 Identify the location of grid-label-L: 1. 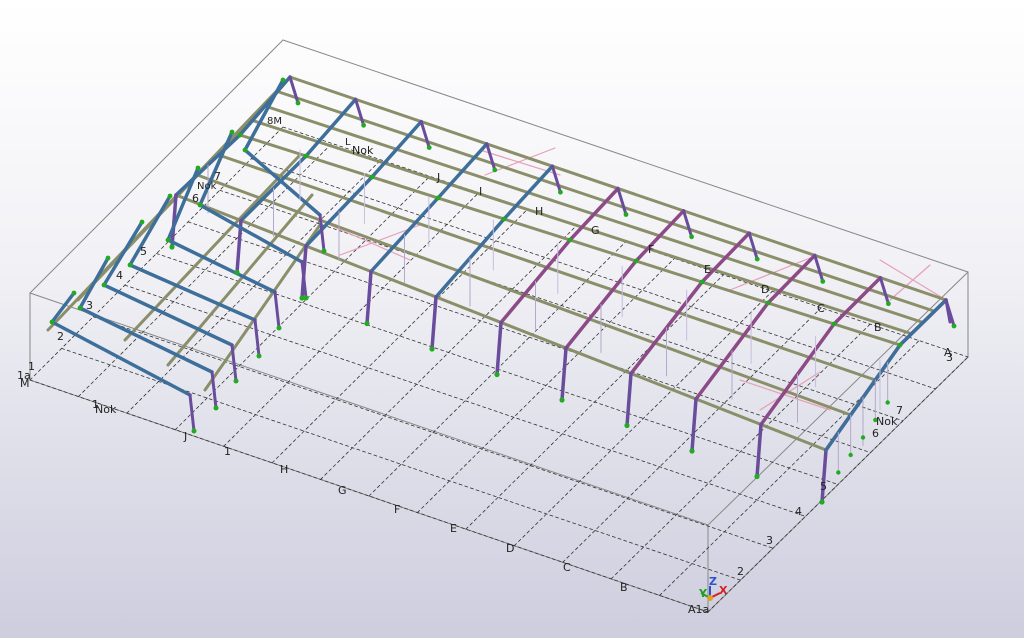
(95, 404).